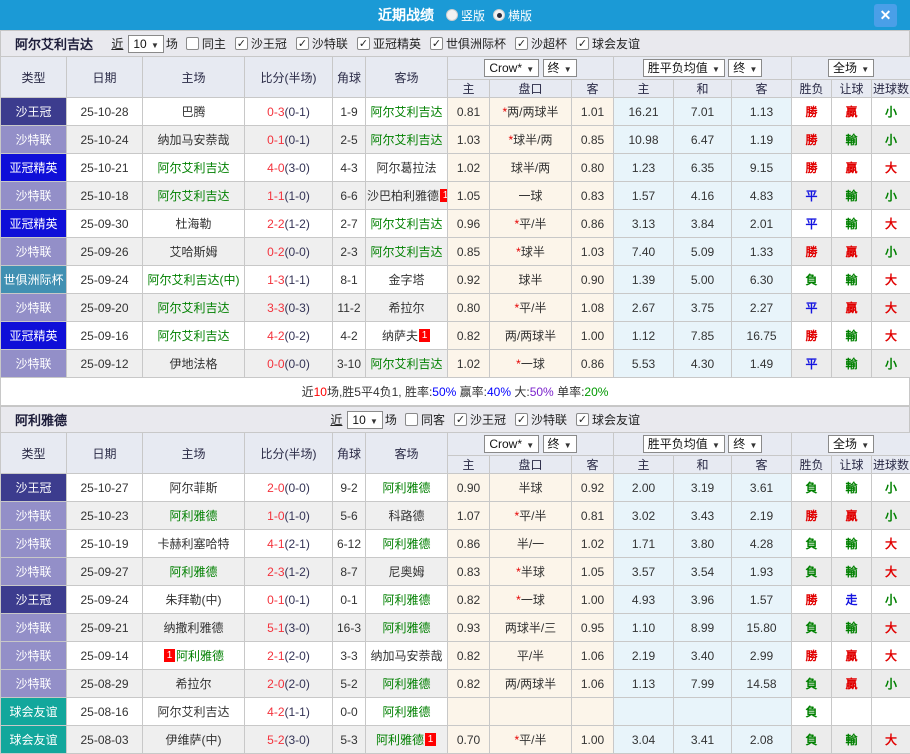  Describe the element at coordinates (433, 419) in the screenshot. I see `same-venue-label: 同客` at that location.